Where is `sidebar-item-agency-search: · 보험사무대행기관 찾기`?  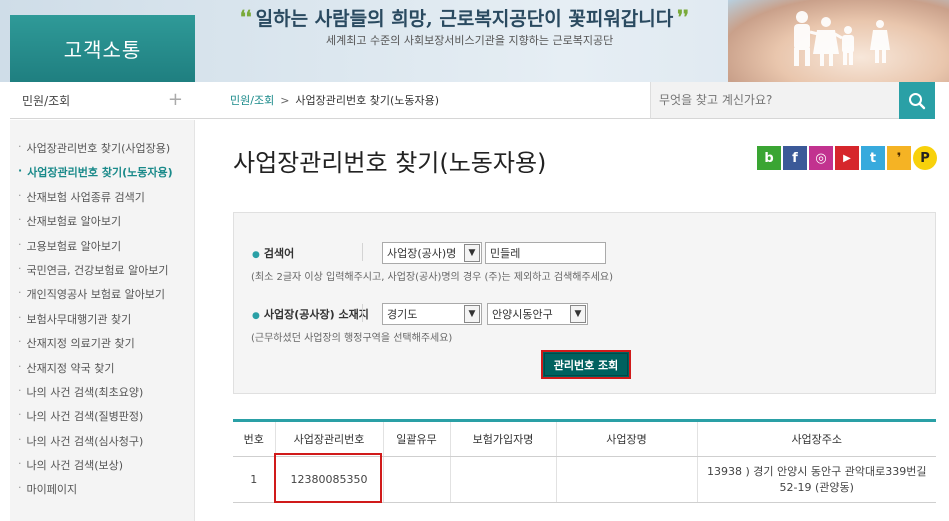
sidebar-item-agency-search: · 보험사무대행기관 찾기 is located at coordinates (102, 323).